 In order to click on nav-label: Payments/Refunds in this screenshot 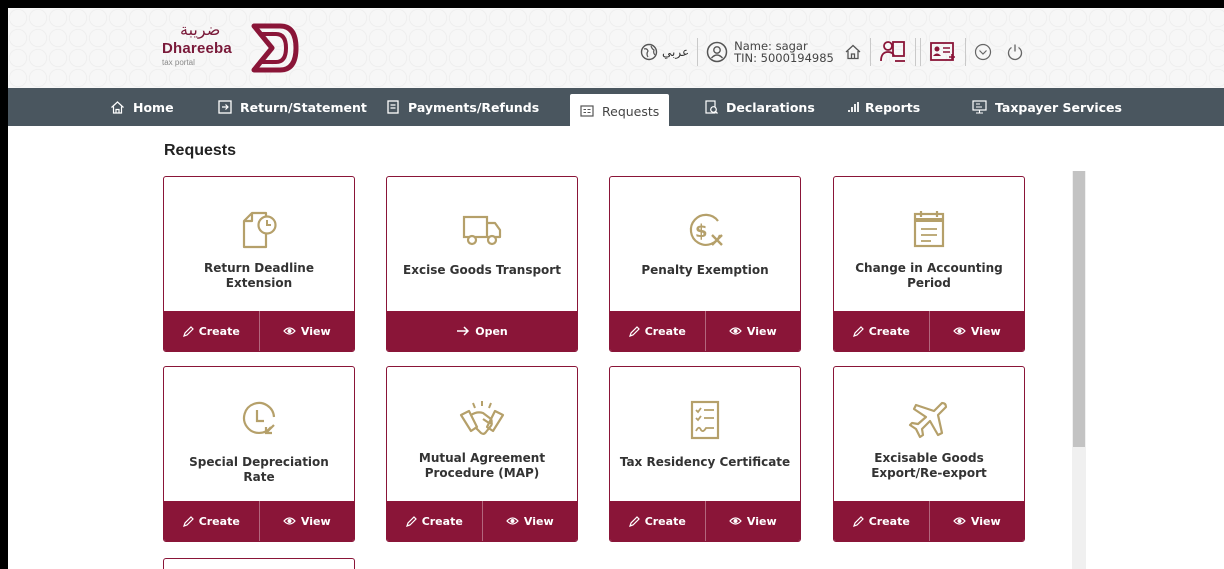, I will do `click(474, 107)`.